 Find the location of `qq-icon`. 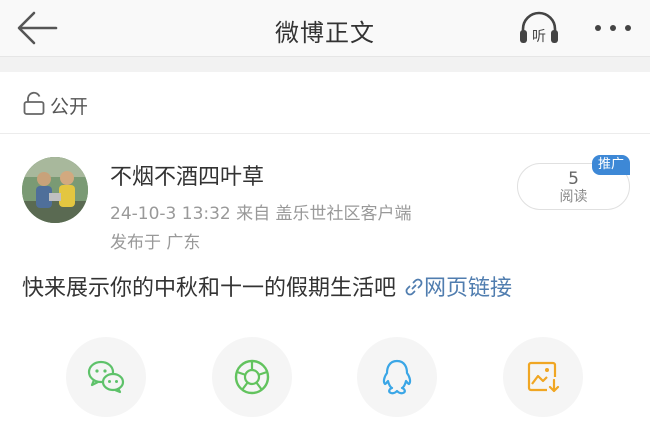

qq-icon is located at coordinates (397, 377).